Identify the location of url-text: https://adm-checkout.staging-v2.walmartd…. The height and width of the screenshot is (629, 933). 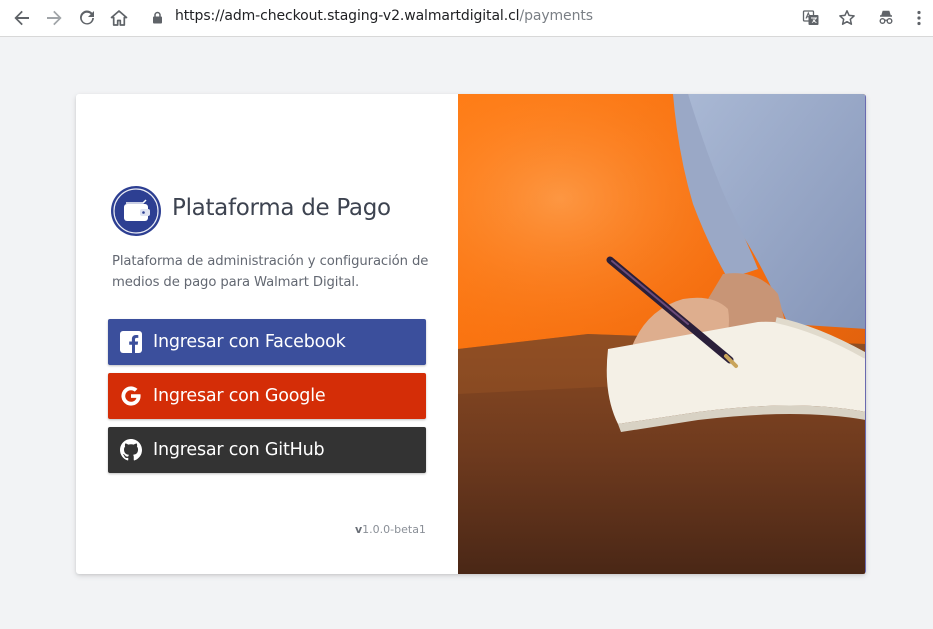
(384, 16).